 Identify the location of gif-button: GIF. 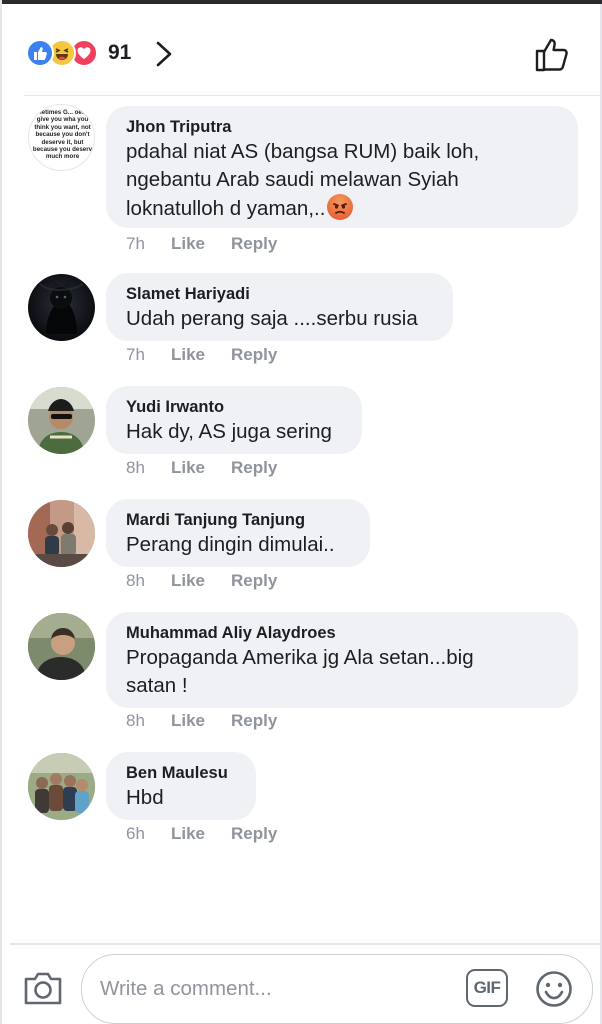
(487, 988).